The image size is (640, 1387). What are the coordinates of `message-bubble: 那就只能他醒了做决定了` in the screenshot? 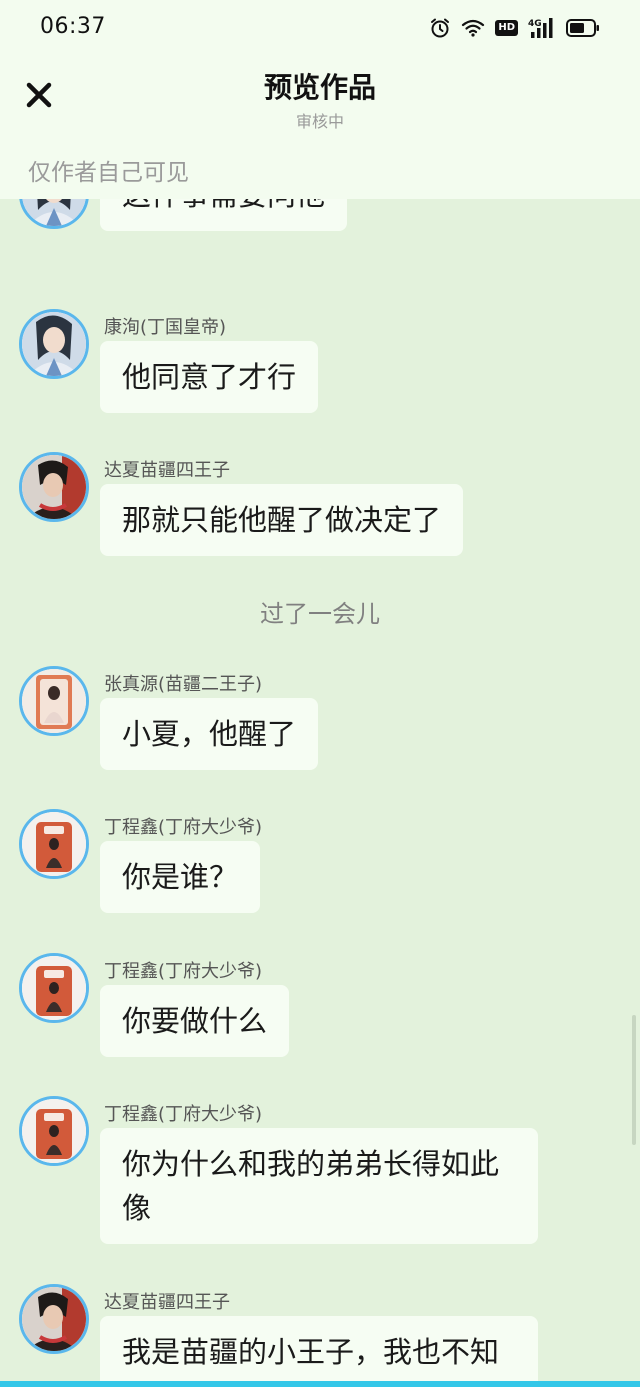 It's located at (282, 520).